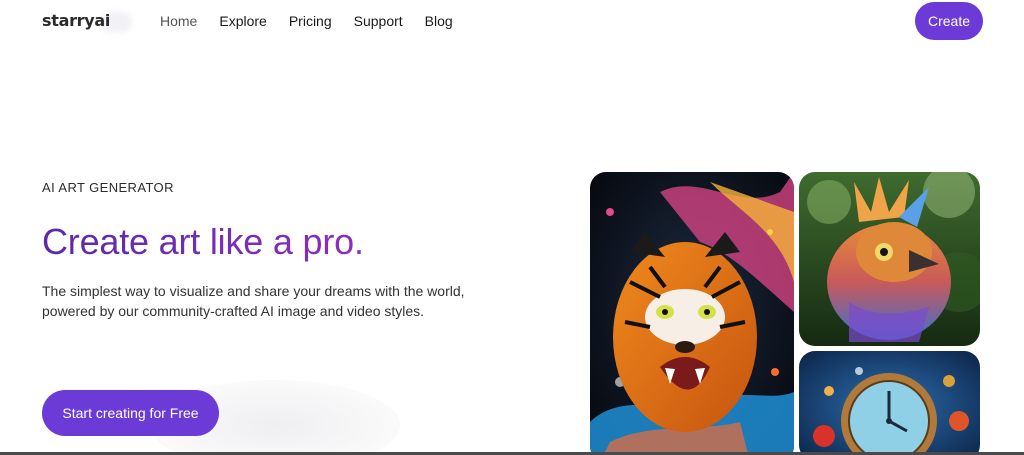 The image size is (1024, 455). Describe the element at coordinates (242, 21) in the screenshot. I see `nav-link-explore: Explore` at that location.